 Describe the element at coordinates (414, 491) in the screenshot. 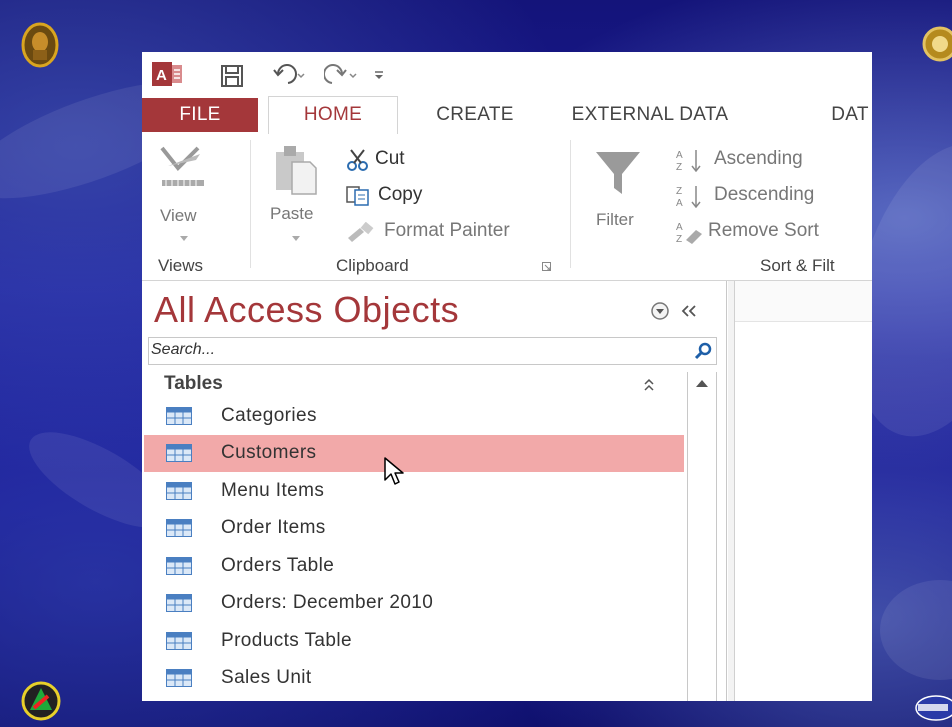

I see `table-item: Menu Items` at that location.